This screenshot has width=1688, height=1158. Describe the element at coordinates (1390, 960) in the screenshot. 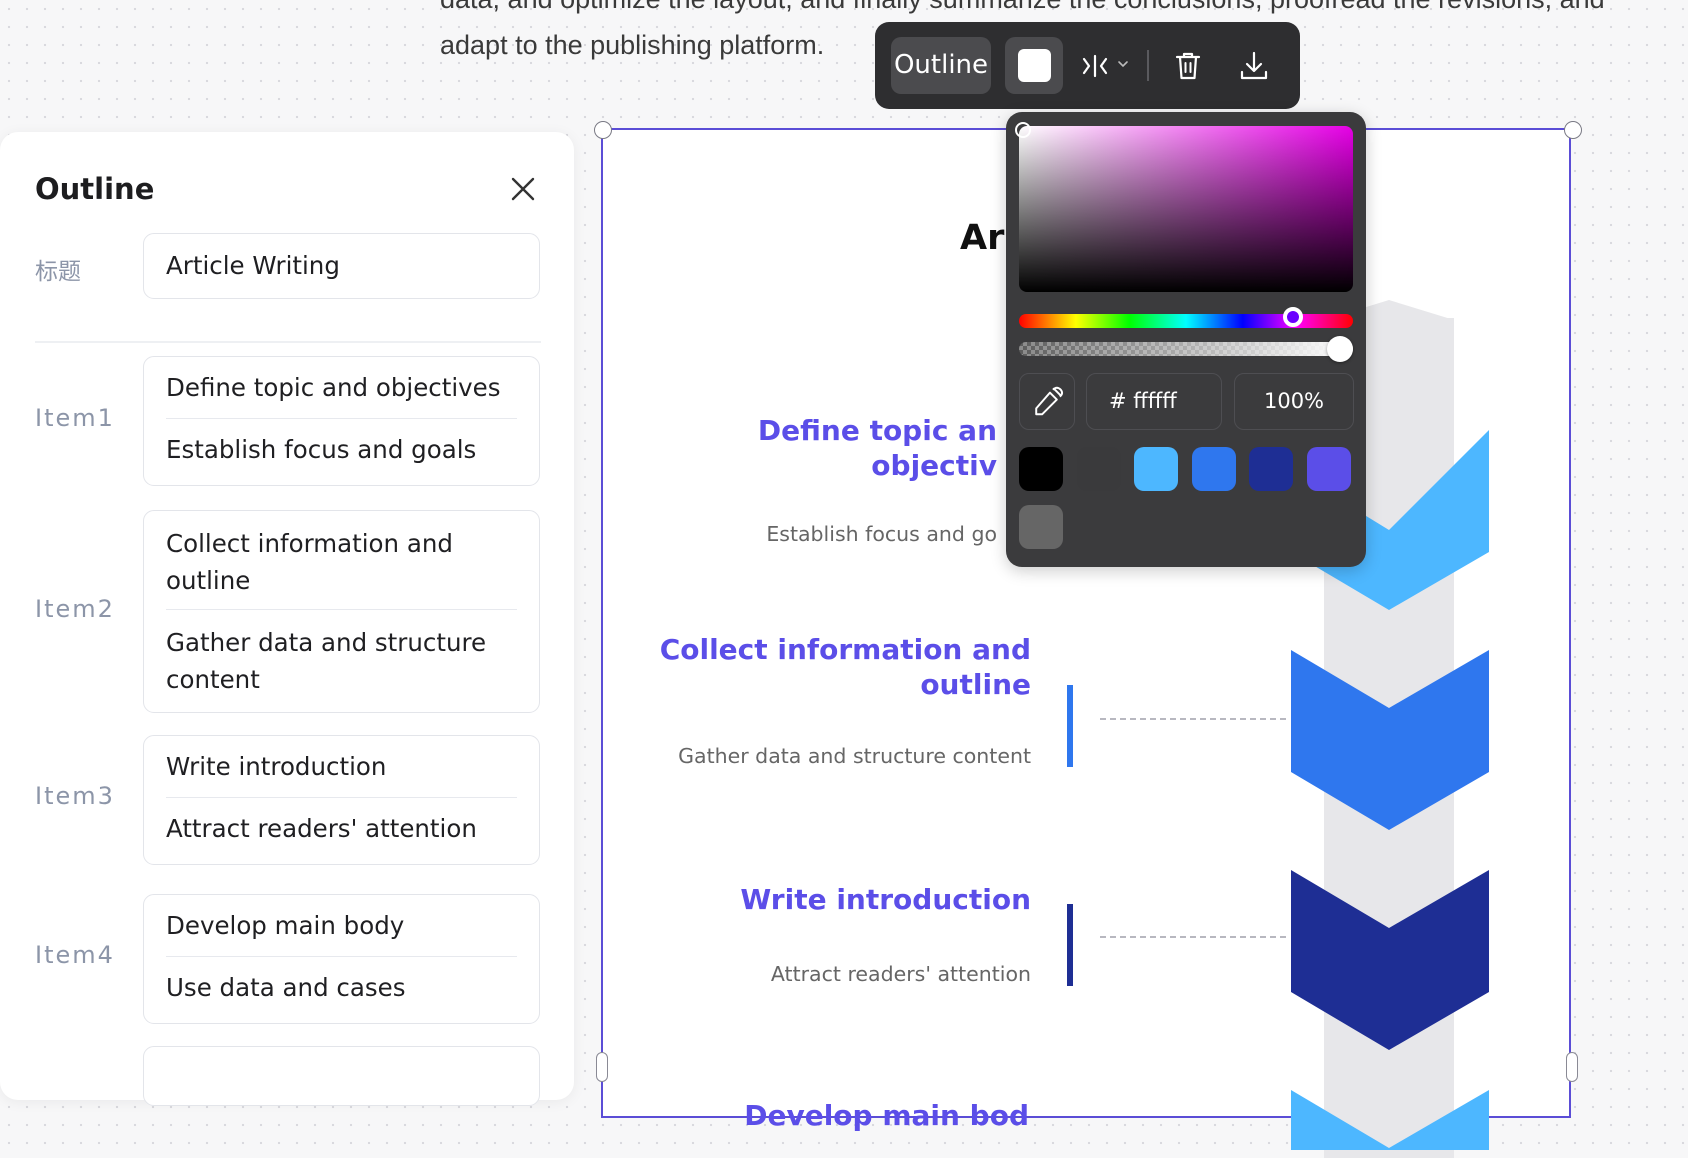

I see `step-3-chevron` at that location.